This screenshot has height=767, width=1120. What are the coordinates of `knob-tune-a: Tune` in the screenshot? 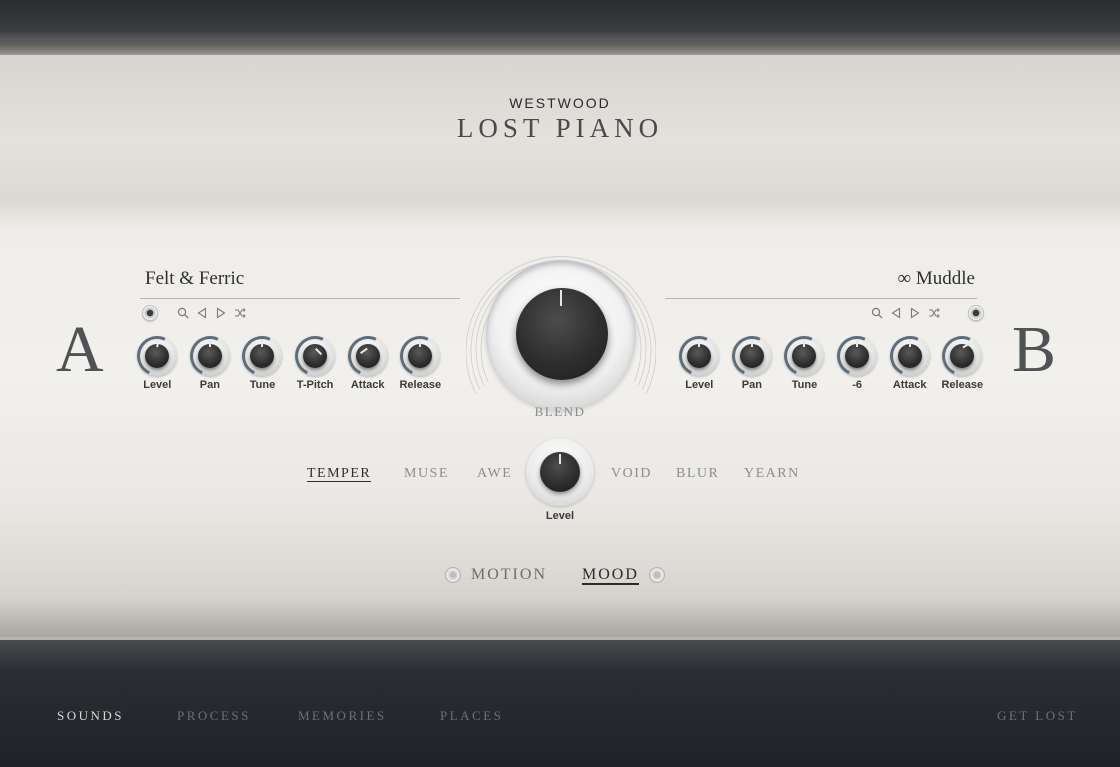 It's located at (262, 360).